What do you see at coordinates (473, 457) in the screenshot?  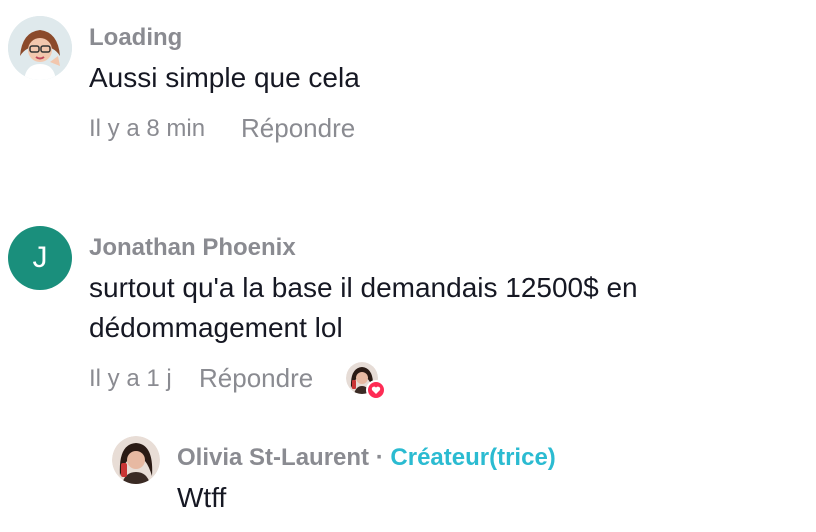 I see `creator-badge: Créateur(trice)` at bounding box center [473, 457].